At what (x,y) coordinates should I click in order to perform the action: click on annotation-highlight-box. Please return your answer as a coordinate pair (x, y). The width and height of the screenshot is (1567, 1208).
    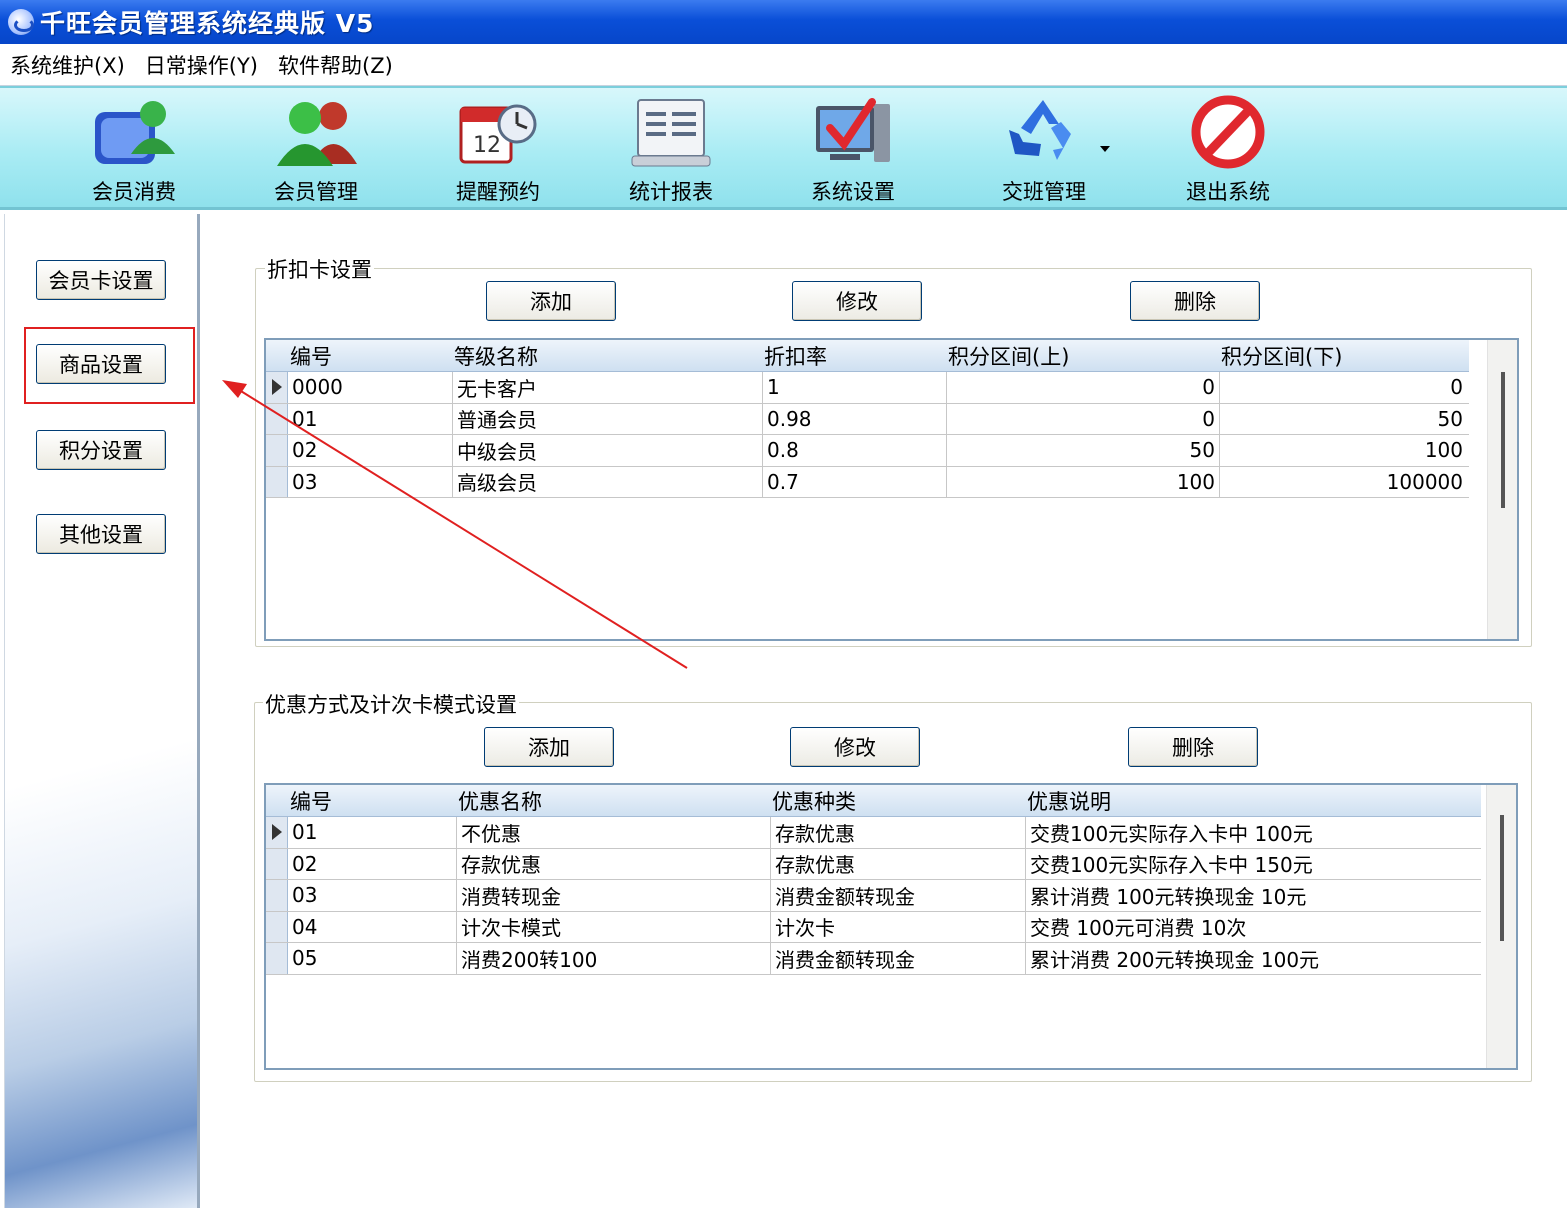
    Looking at the image, I should click on (109, 365).